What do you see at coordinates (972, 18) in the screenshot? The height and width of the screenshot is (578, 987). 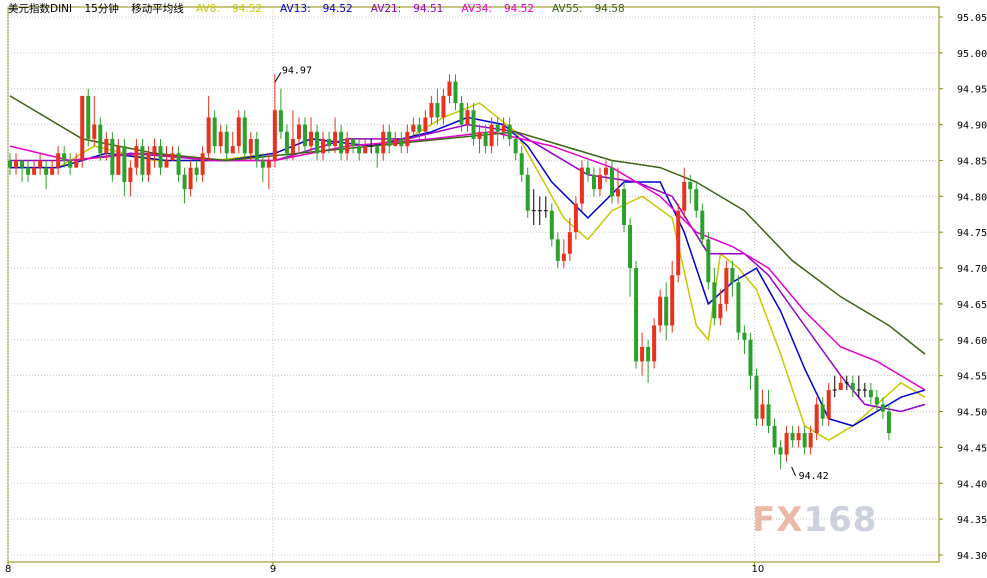 I see `y-tick-label: 95.05` at bounding box center [972, 18].